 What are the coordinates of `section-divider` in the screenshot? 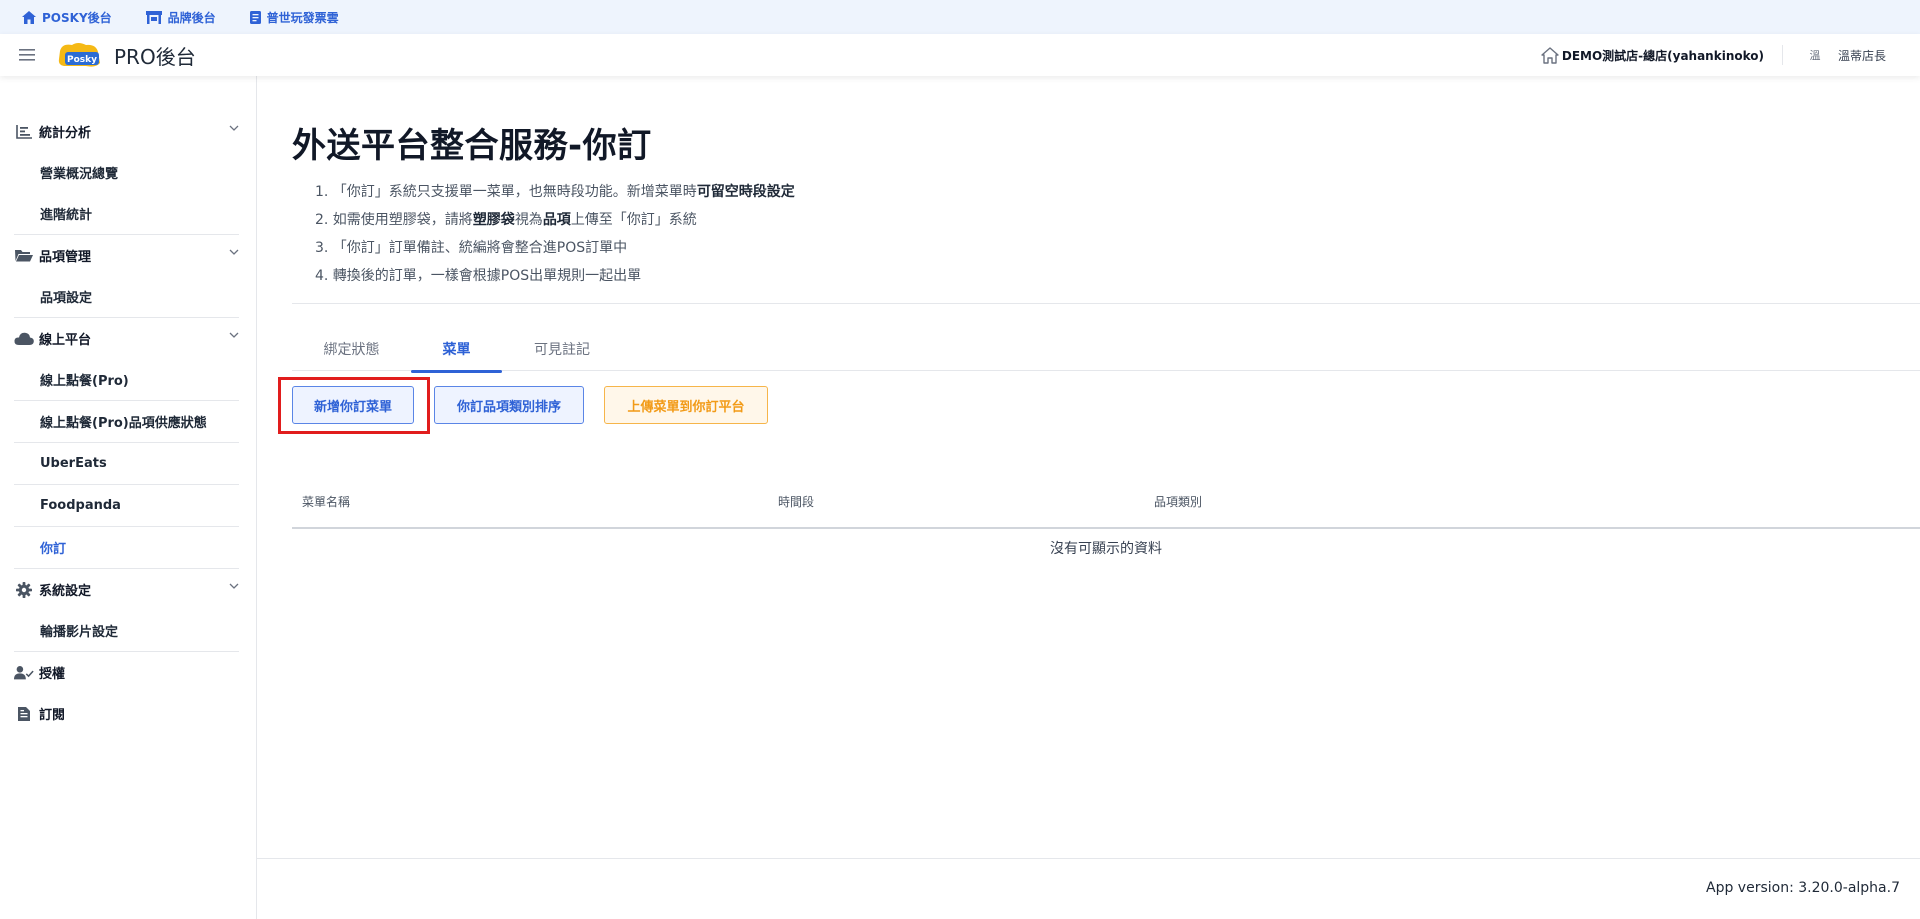 It's located at (1106, 303).